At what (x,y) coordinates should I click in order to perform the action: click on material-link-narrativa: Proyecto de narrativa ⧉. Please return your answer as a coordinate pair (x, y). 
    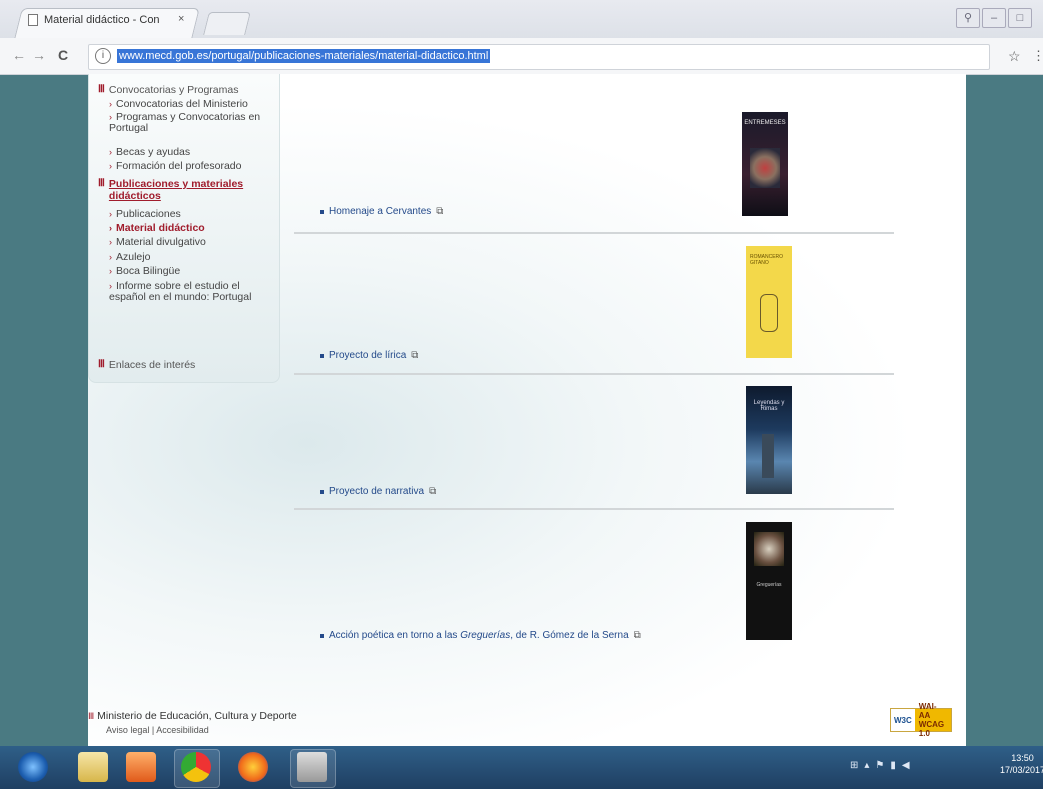
    Looking at the image, I should click on (378, 491).